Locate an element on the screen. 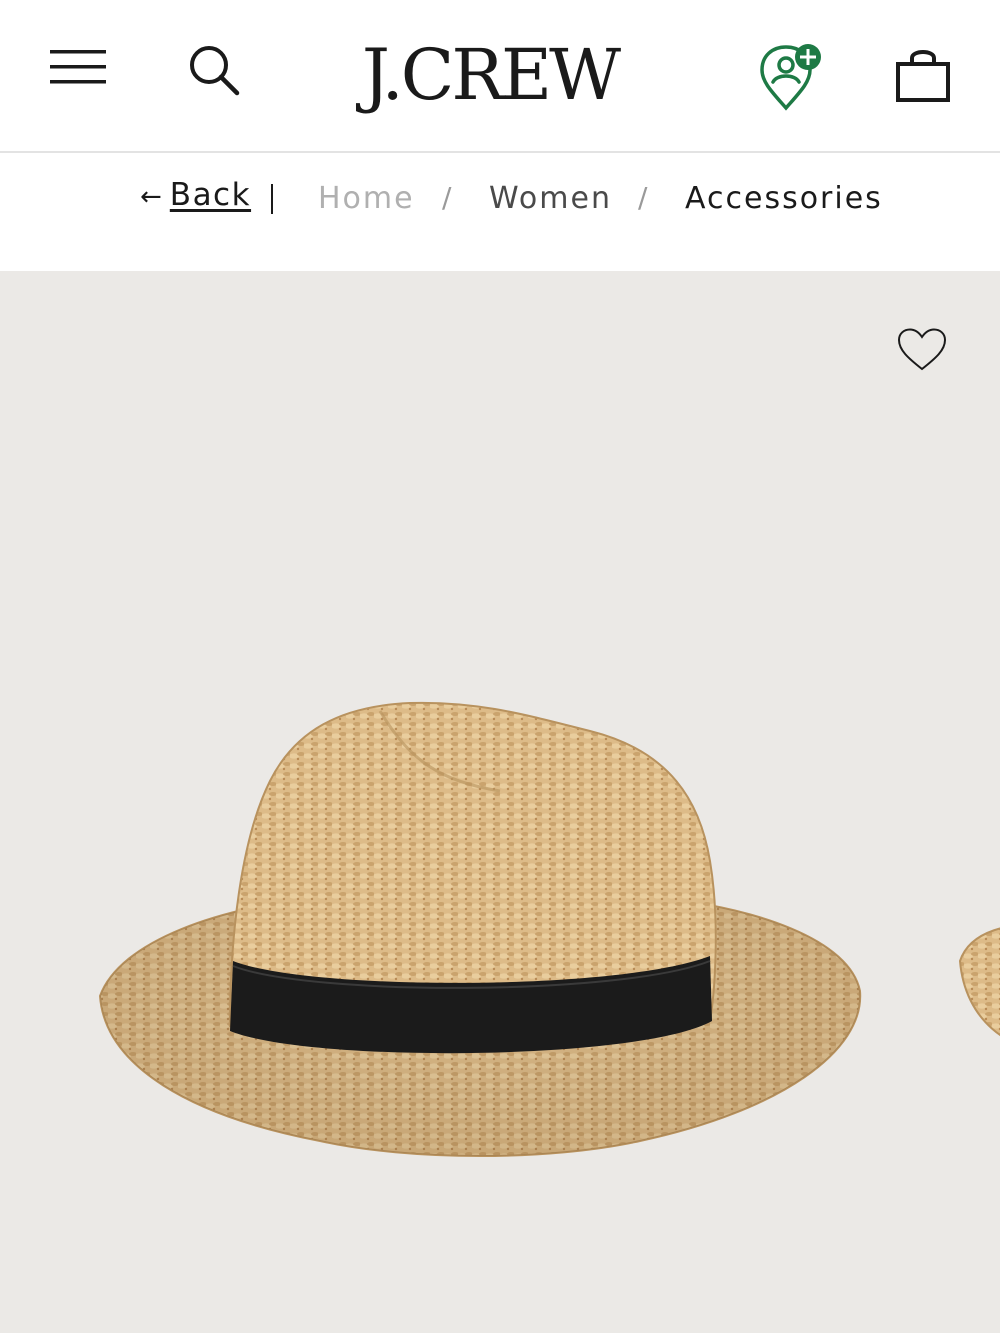 Image resolution: width=1000 pixels, height=1333 pixels. site-header: J.CREW is located at coordinates (500, 76).